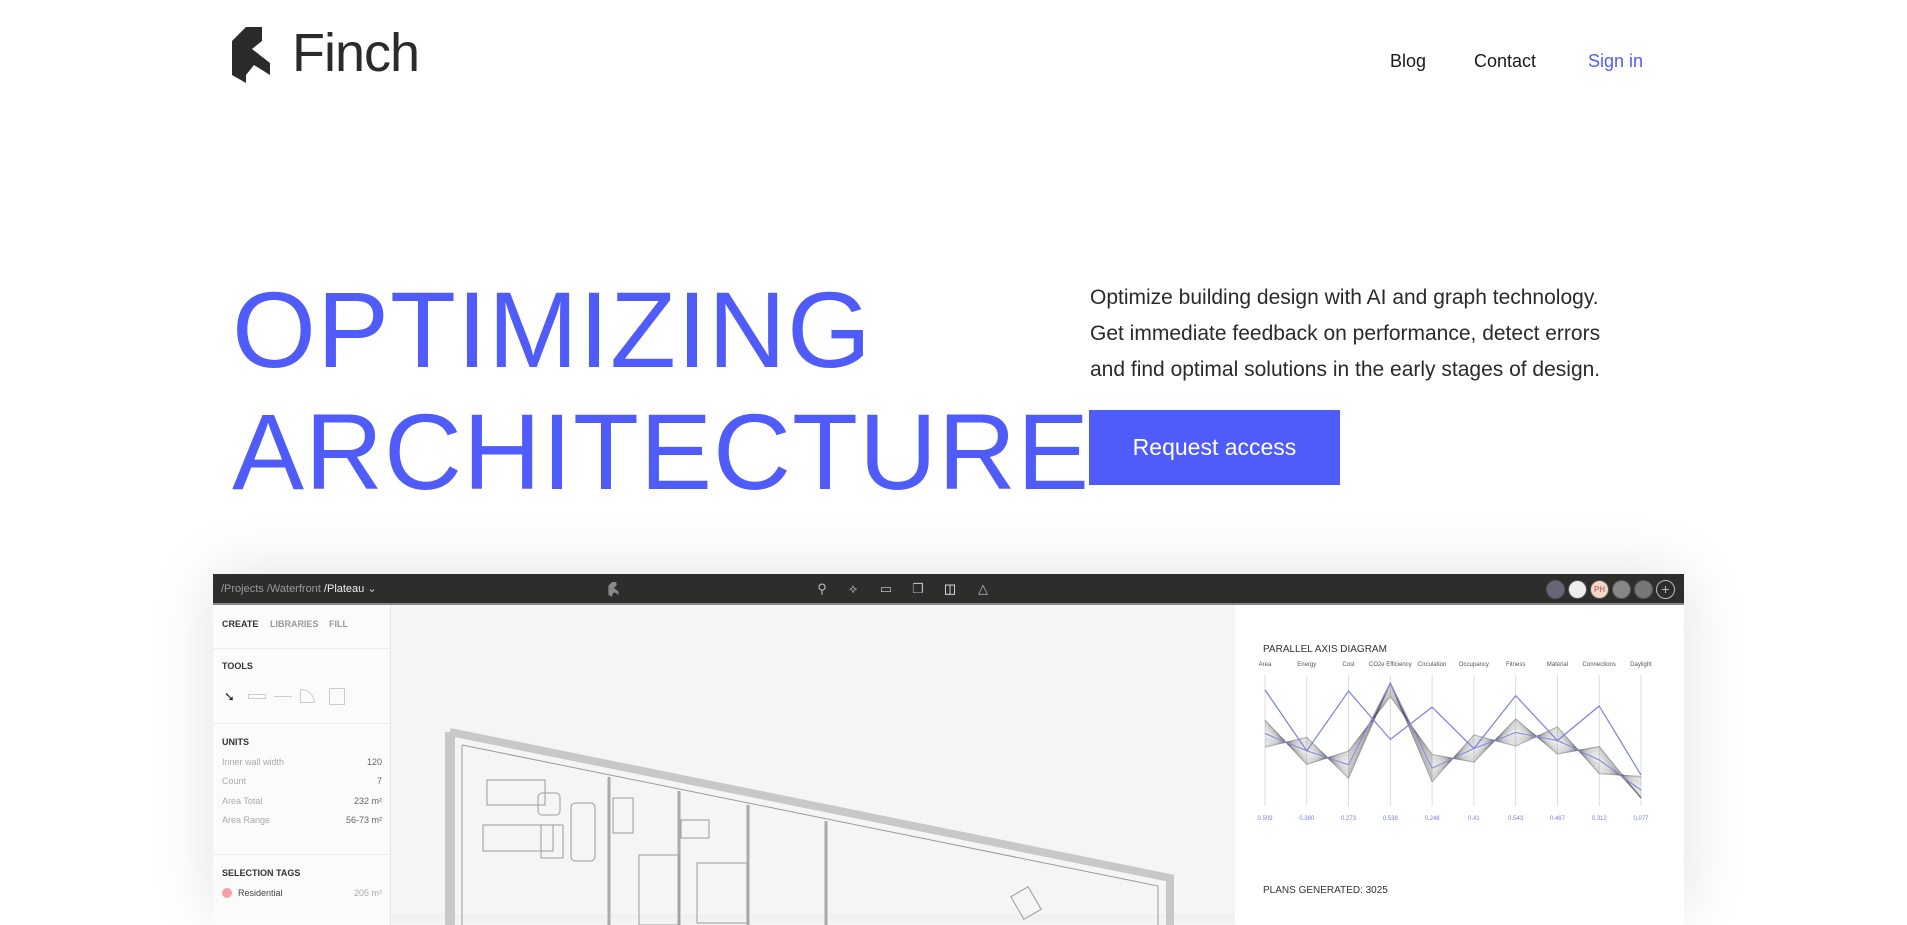 The width and height of the screenshot is (1907, 925). I want to click on tab-fill: FILL, so click(338, 624).